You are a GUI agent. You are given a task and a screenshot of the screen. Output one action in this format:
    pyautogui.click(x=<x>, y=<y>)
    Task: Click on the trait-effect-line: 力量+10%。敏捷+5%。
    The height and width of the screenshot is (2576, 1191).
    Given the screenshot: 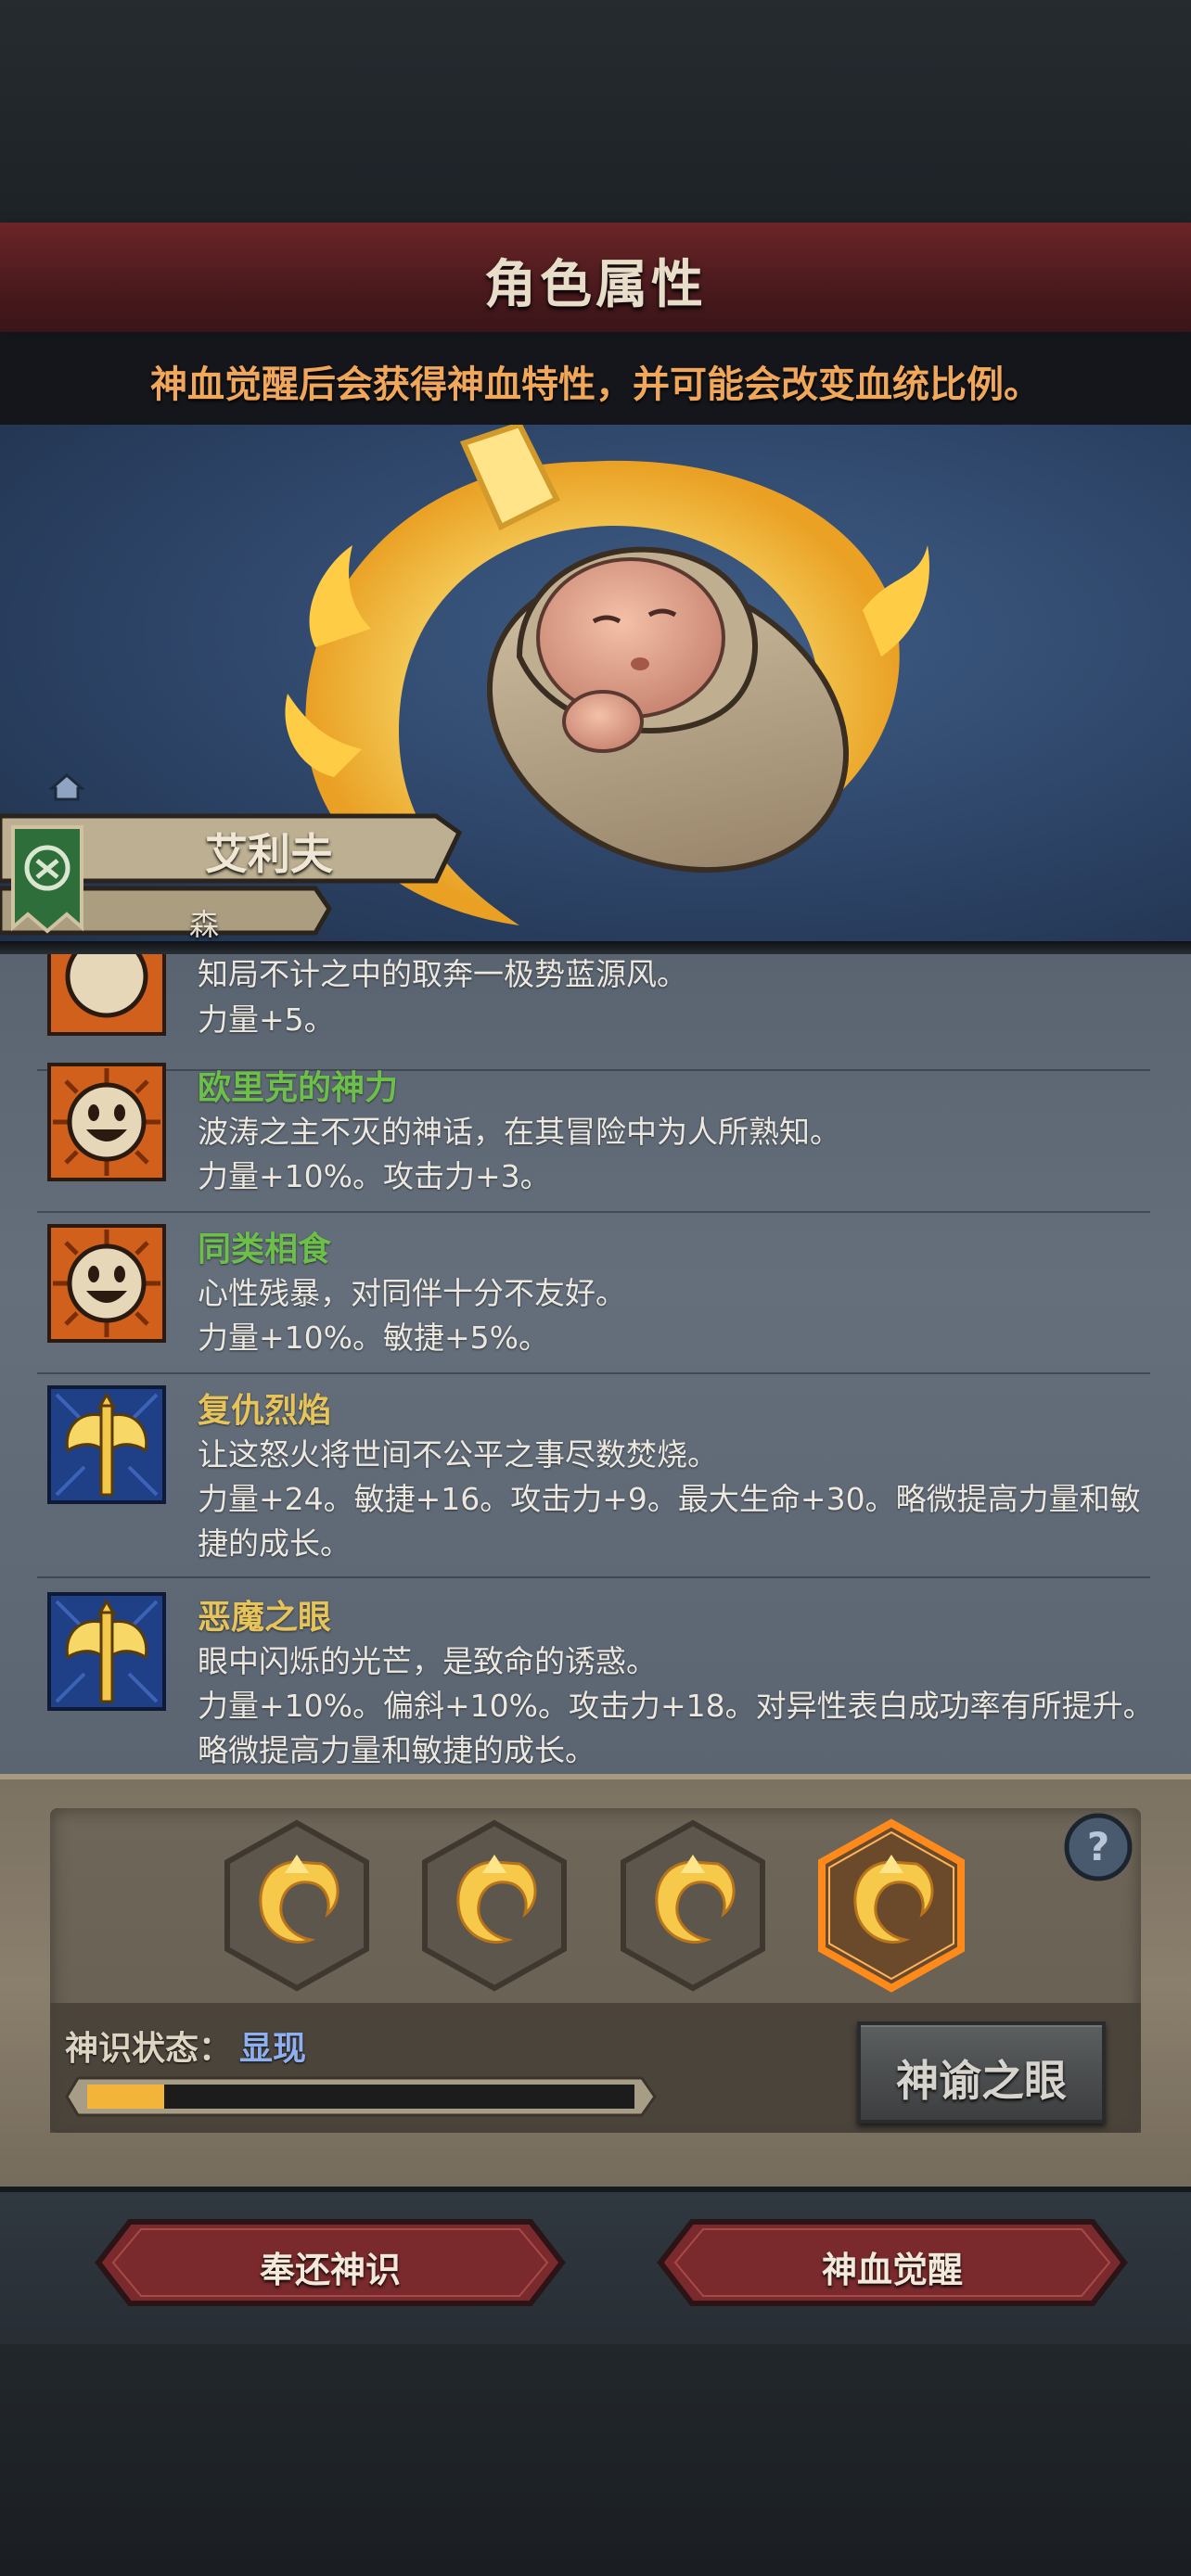 What is the action you would take?
    pyautogui.click(x=374, y=1338)
    